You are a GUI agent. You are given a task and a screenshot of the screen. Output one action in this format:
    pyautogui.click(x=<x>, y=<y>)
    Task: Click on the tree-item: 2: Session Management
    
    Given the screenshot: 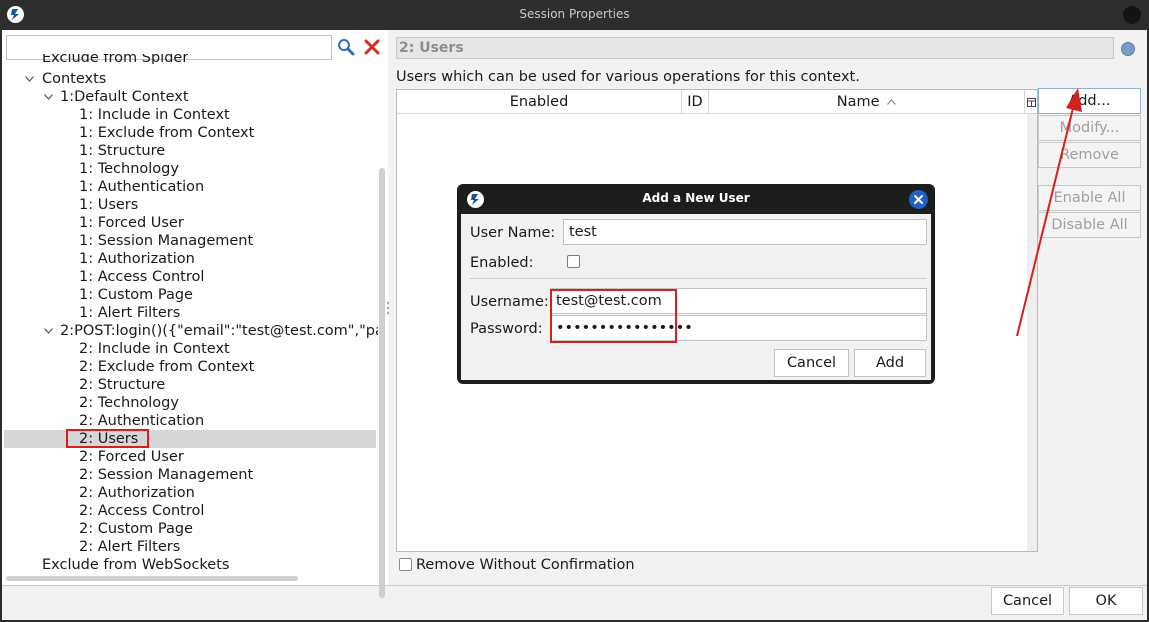 What is the action you would take?
    pyautogui.click(x=166, y=475)
    